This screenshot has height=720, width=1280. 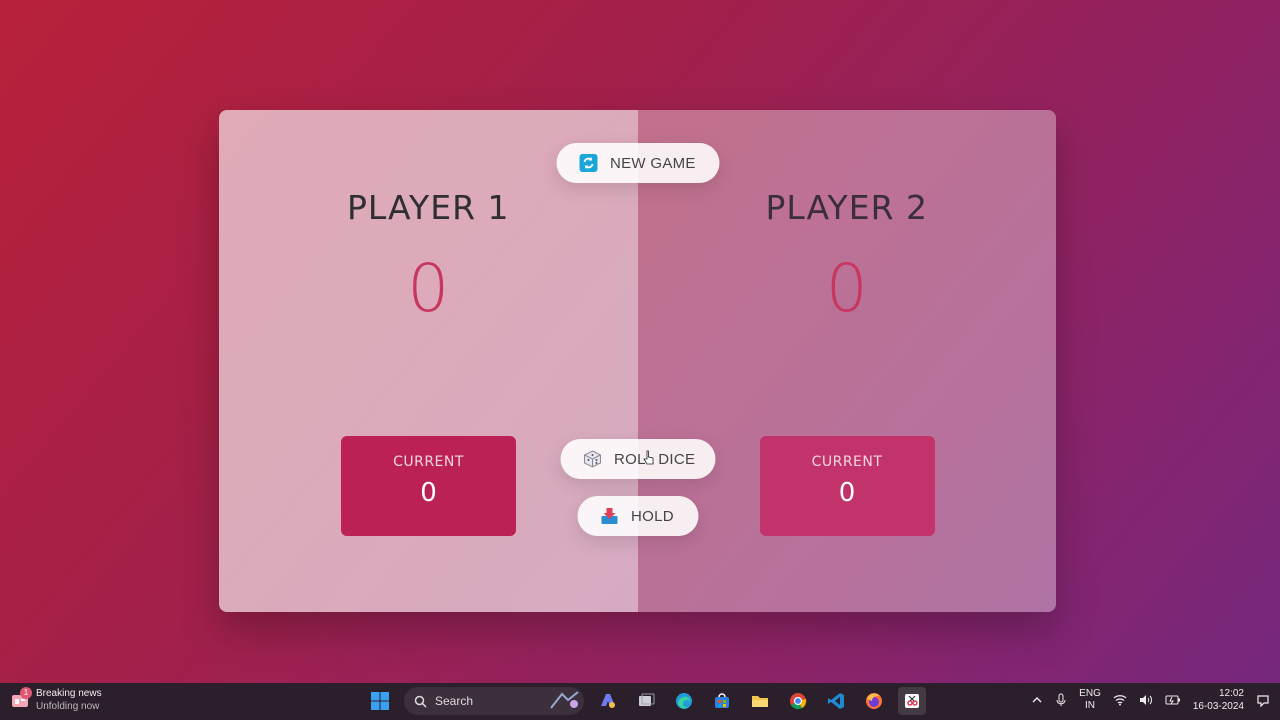 I want to click on hold-button: HOLD, so click(x=637, y=516).